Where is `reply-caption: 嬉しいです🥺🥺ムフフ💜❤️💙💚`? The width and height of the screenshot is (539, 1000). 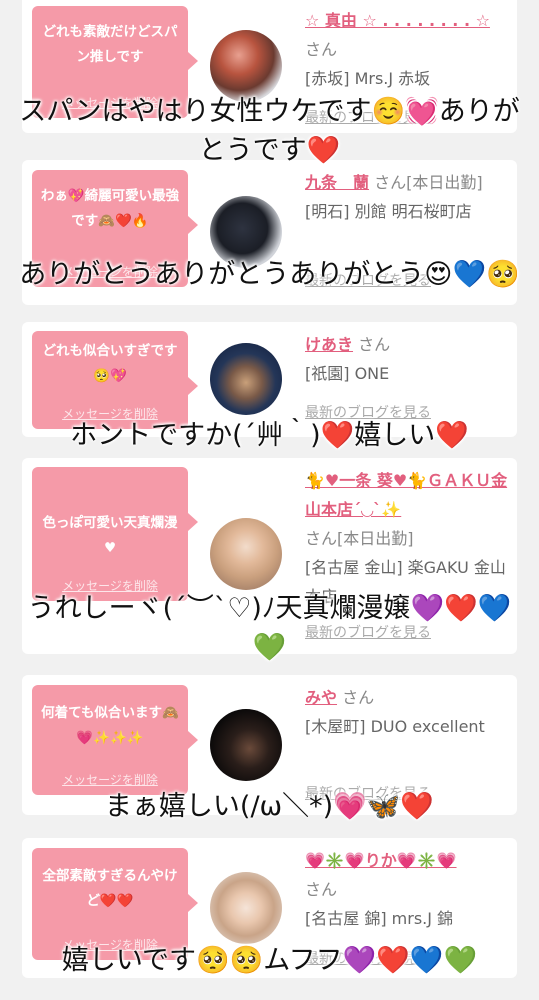
reply-caption: 嬉しいです🥺🥺ムフフ💜❤️💙💚 is located at coordinates (269, 960).